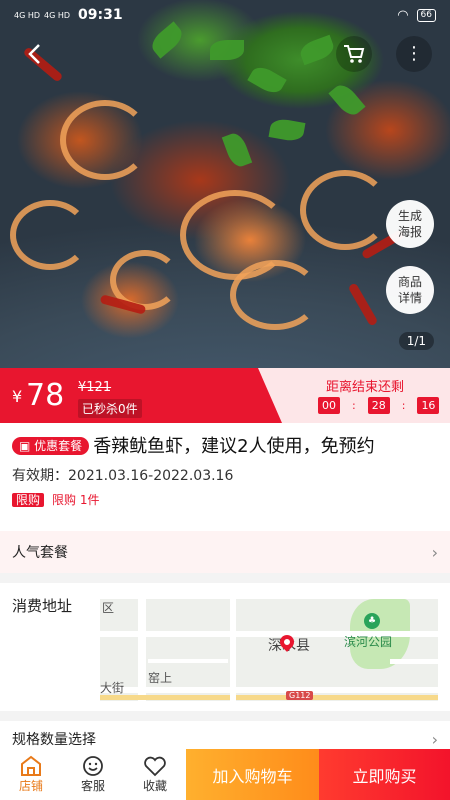 The image size is (450, 800). I want to click on add-to-cart-button: 加入购物车, so click(252, 774).